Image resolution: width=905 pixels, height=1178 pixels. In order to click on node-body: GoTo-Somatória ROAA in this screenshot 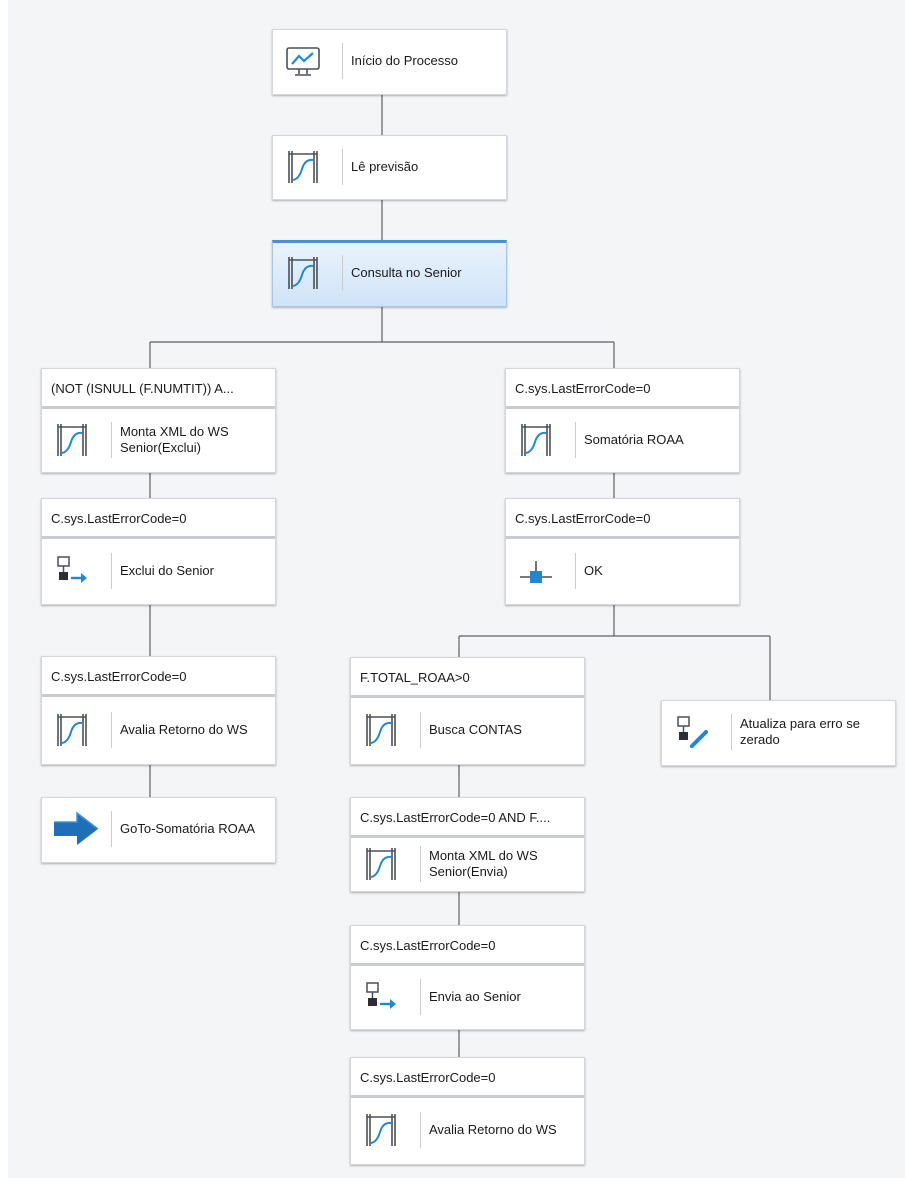, I will do `click(158, 829)`.